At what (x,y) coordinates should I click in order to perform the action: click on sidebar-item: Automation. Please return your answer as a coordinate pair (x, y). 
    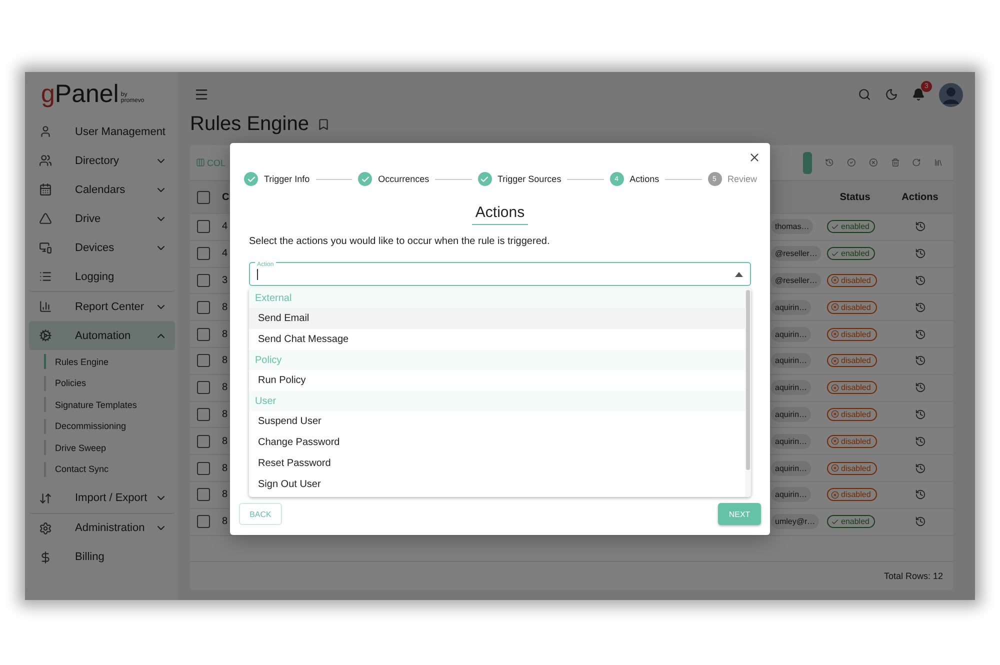
    Looking at the image, I should click on (102, 335).